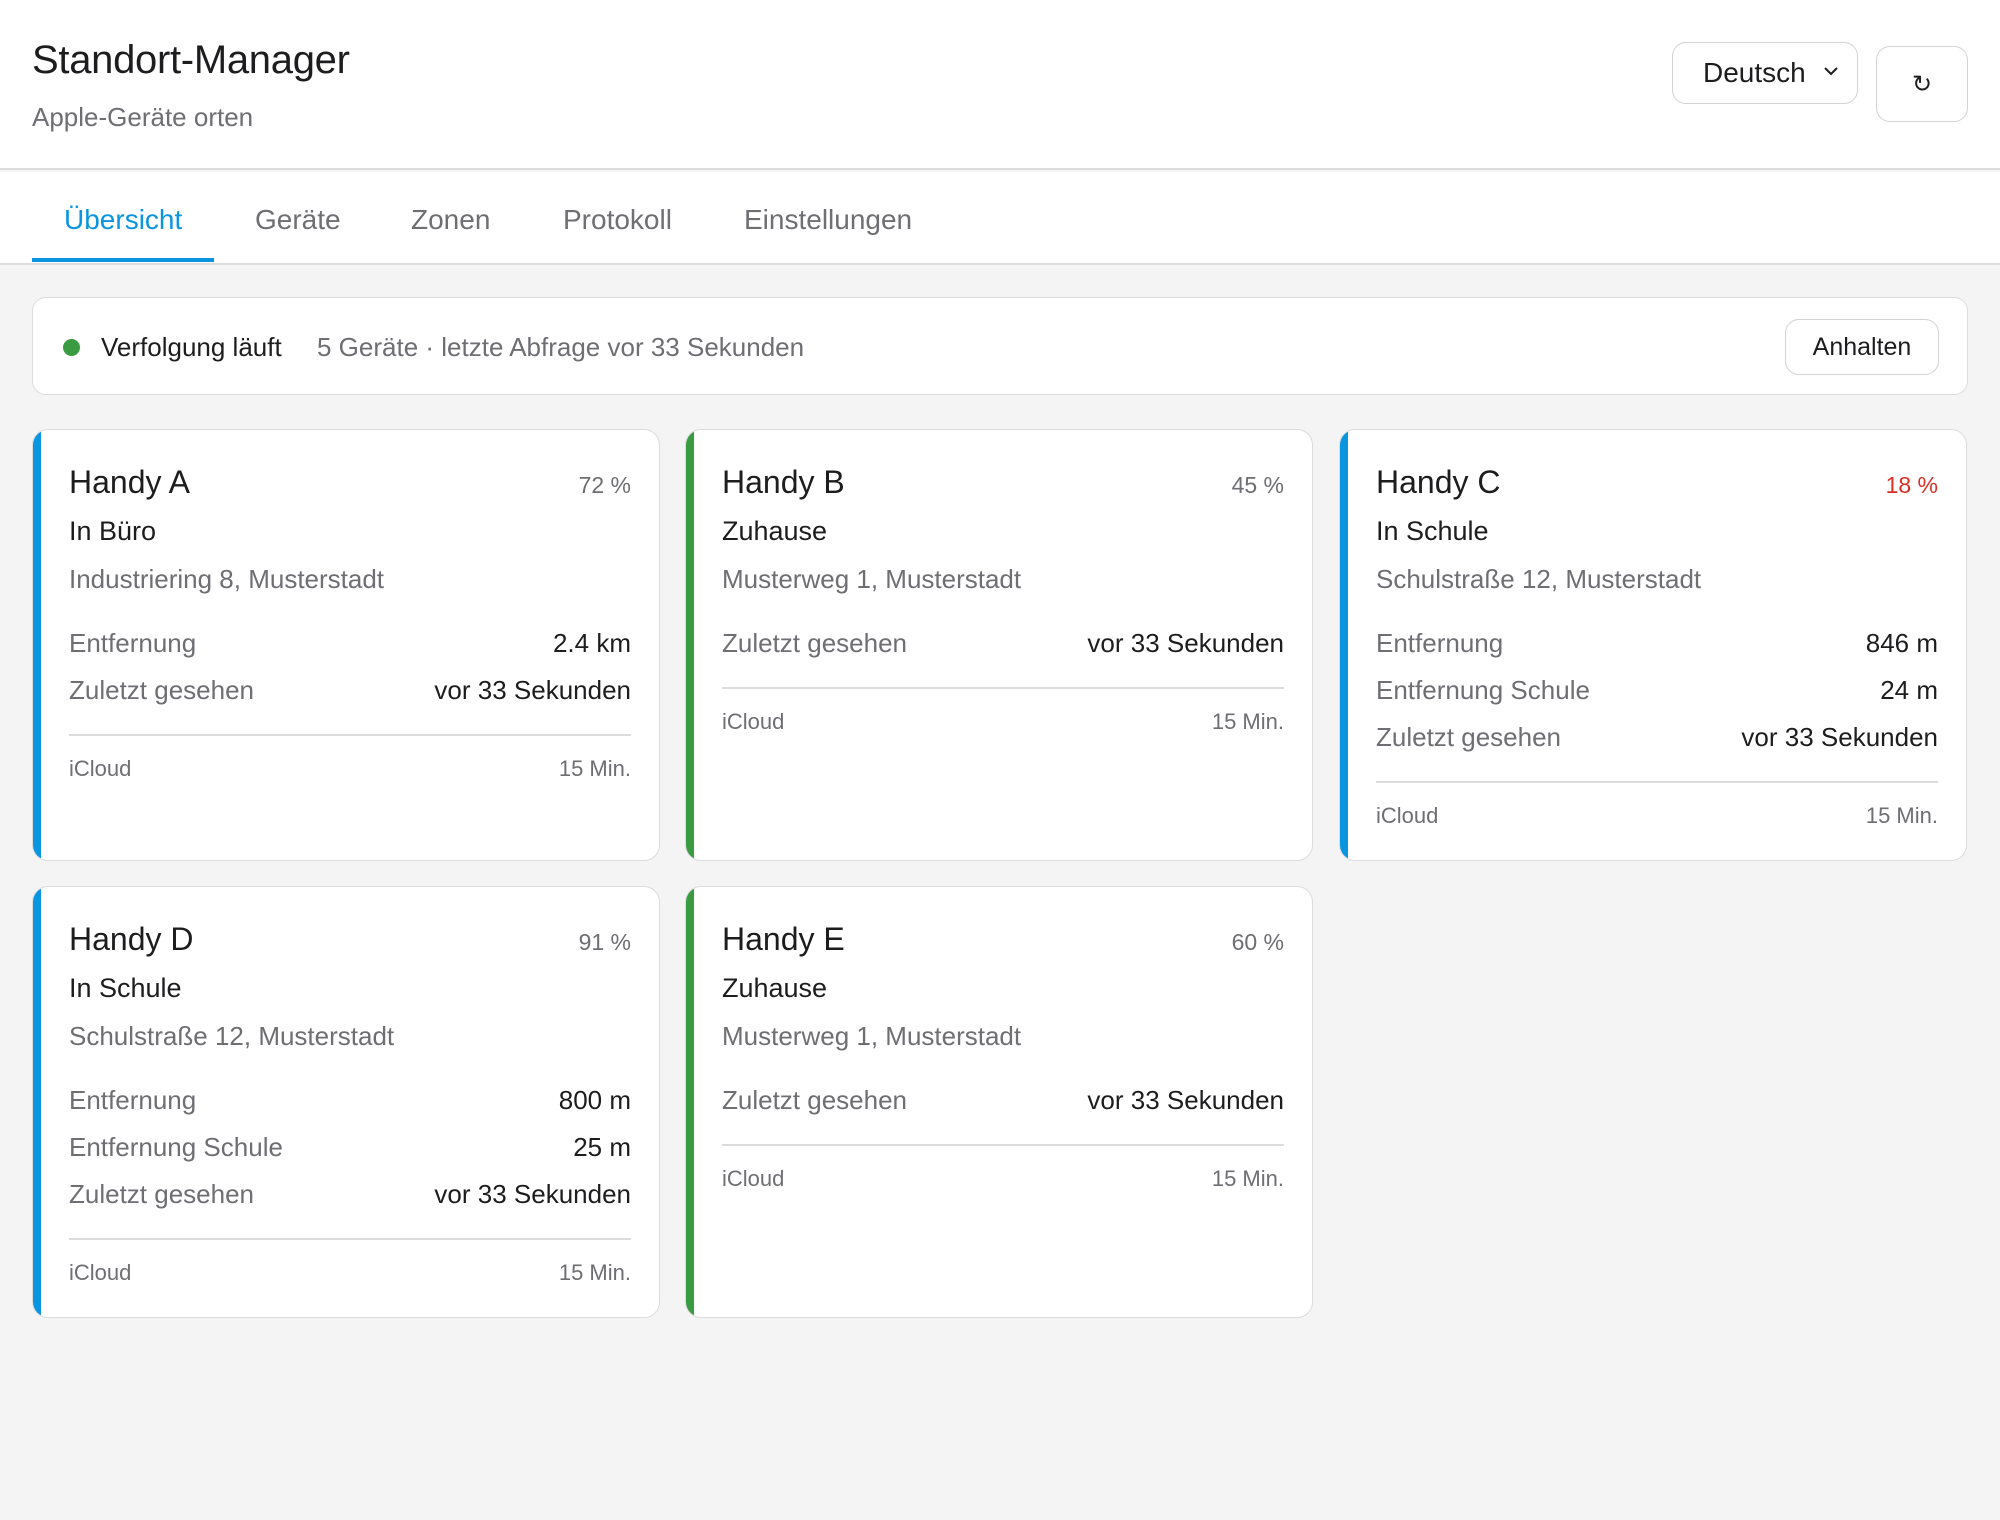 The width and height of the screenshot is (2000, 1520). Describe the element at coordinates (828, 220) in the screenshot. I see `tab-einstellungen: Einstellungen` at that location.